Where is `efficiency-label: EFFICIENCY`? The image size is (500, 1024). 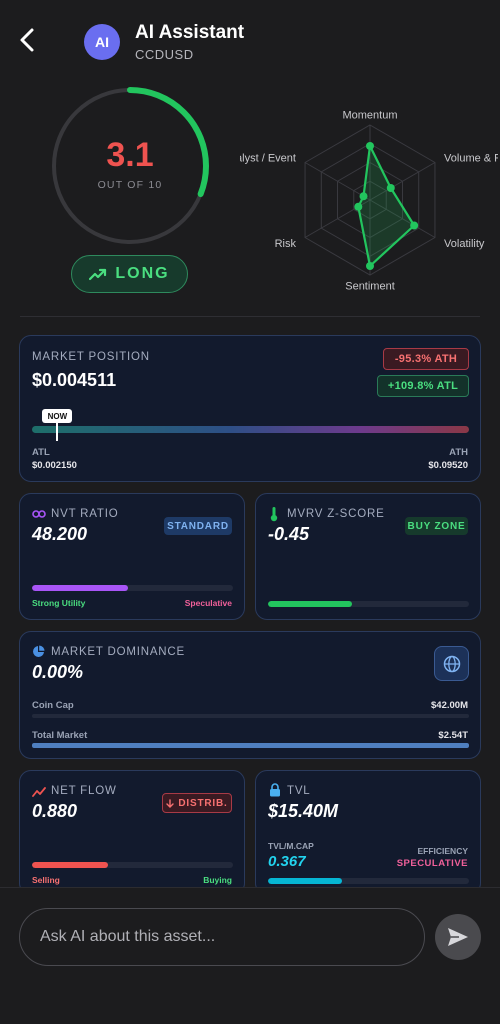 efficiency-label: EFFICIENCY is located at coordinates (442, 851).